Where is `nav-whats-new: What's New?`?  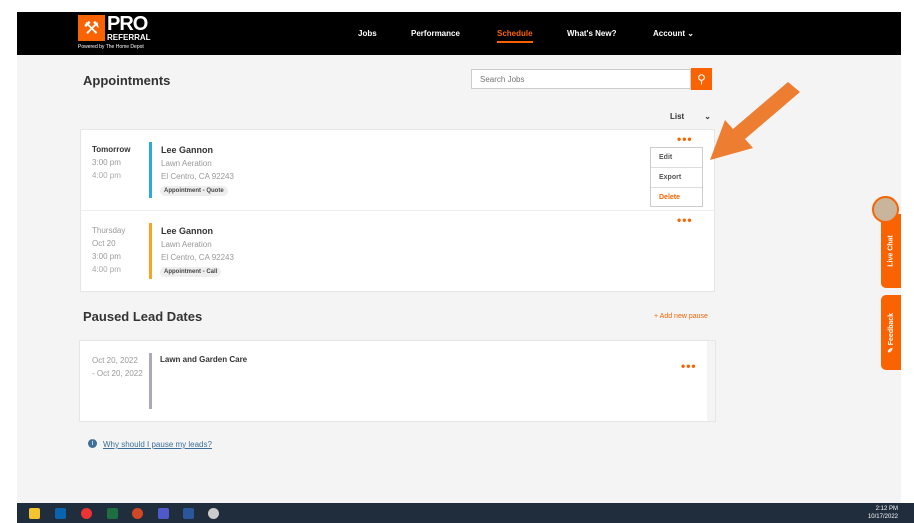 nav-whats-new: What's New? is located at coordinates (591, 33).